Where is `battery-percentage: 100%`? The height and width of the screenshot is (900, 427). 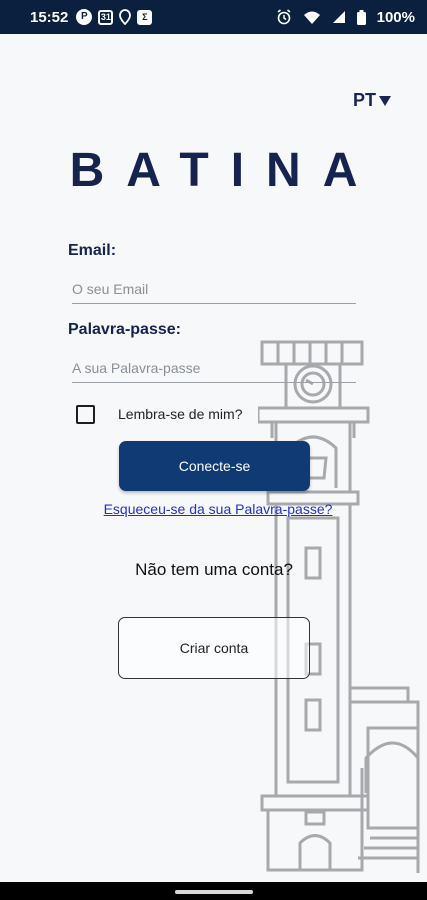 battery-percentage: 100% is located at coordinates (395, 17).